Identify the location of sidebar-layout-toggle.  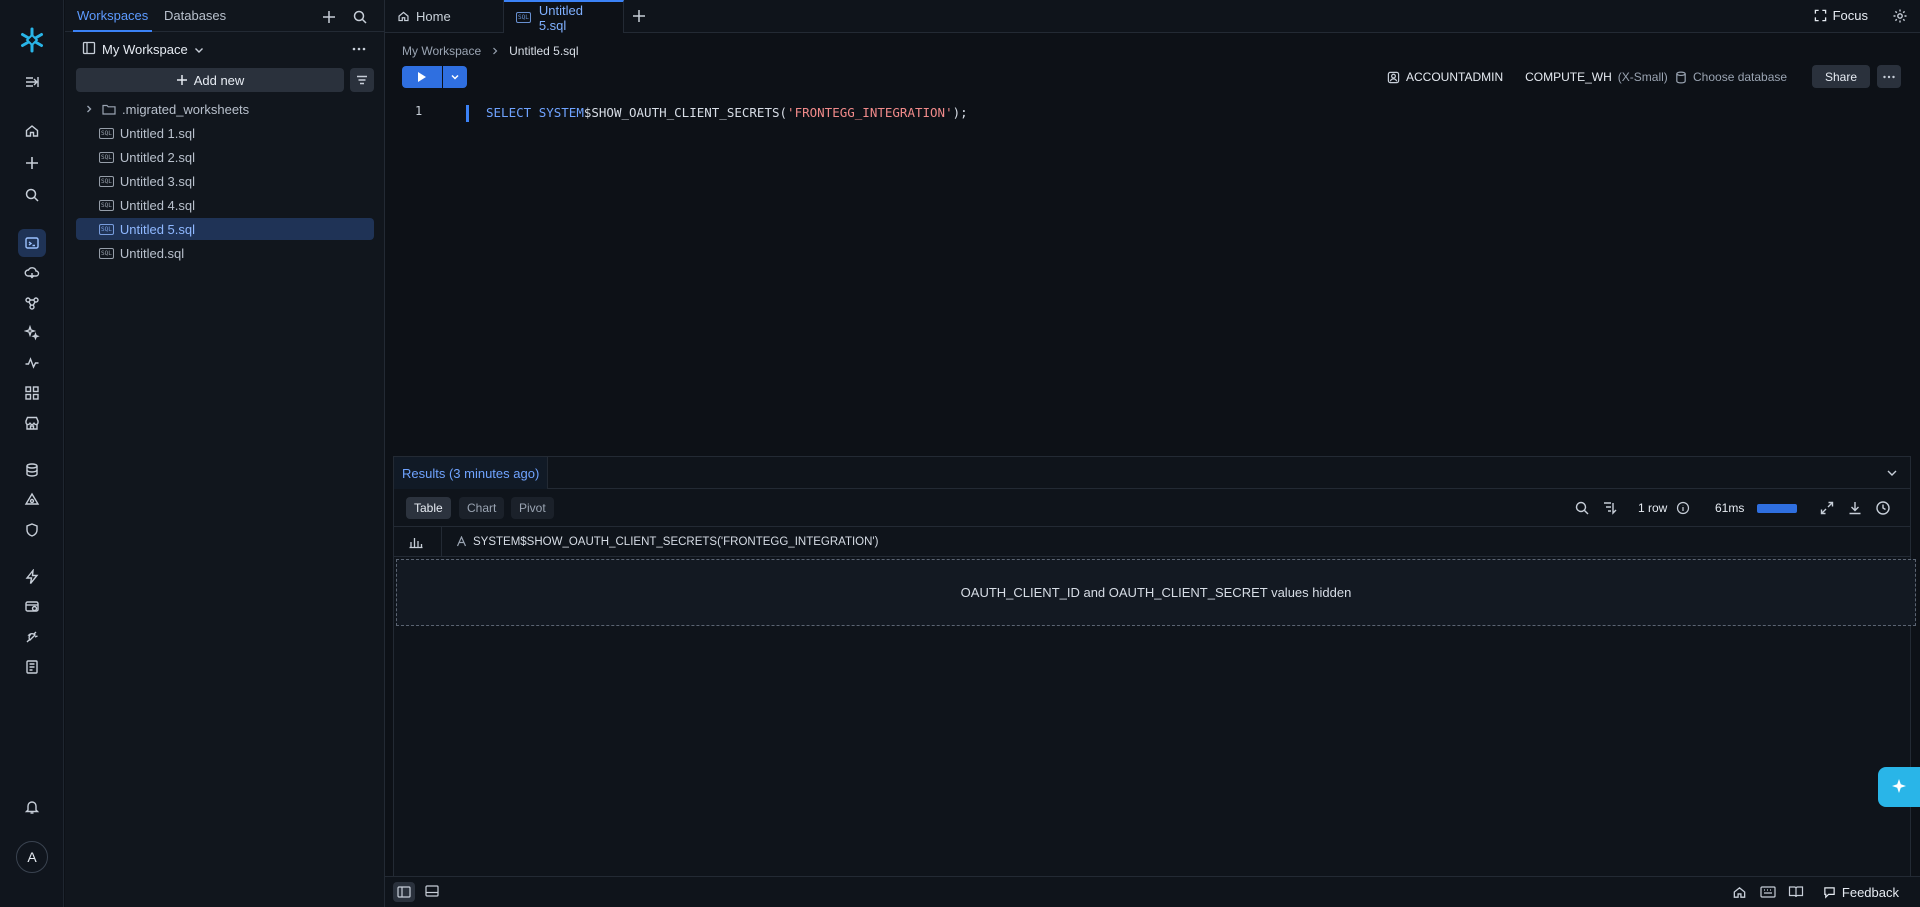
(404, 892).